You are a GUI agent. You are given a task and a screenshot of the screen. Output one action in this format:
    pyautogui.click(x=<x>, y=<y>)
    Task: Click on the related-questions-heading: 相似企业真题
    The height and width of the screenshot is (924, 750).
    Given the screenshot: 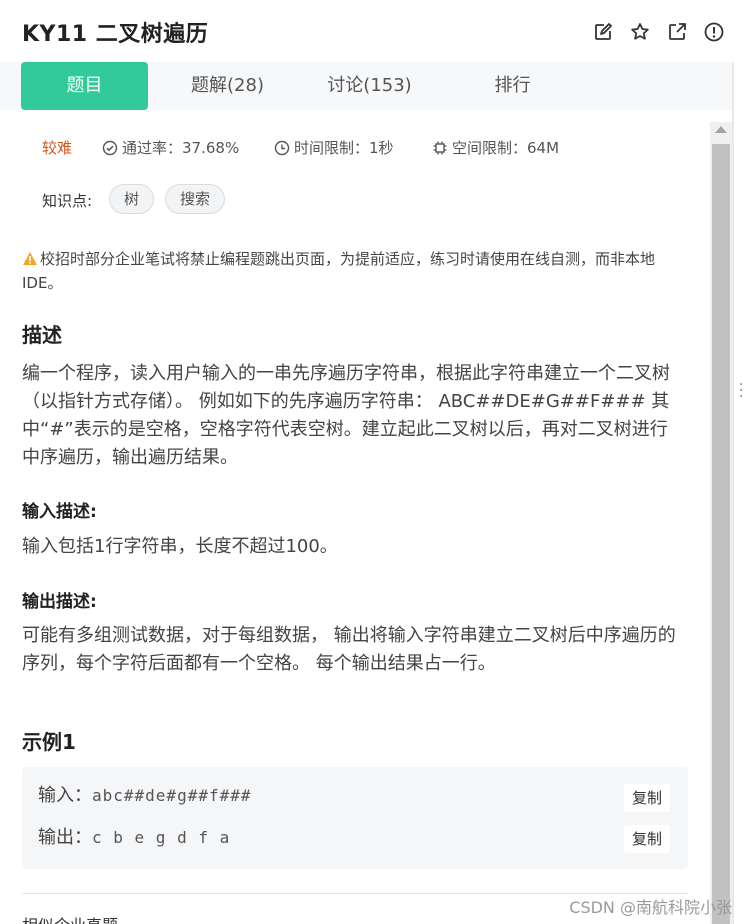 What is the action you would take?
    pyautogui.click(x=70, y=918)
    